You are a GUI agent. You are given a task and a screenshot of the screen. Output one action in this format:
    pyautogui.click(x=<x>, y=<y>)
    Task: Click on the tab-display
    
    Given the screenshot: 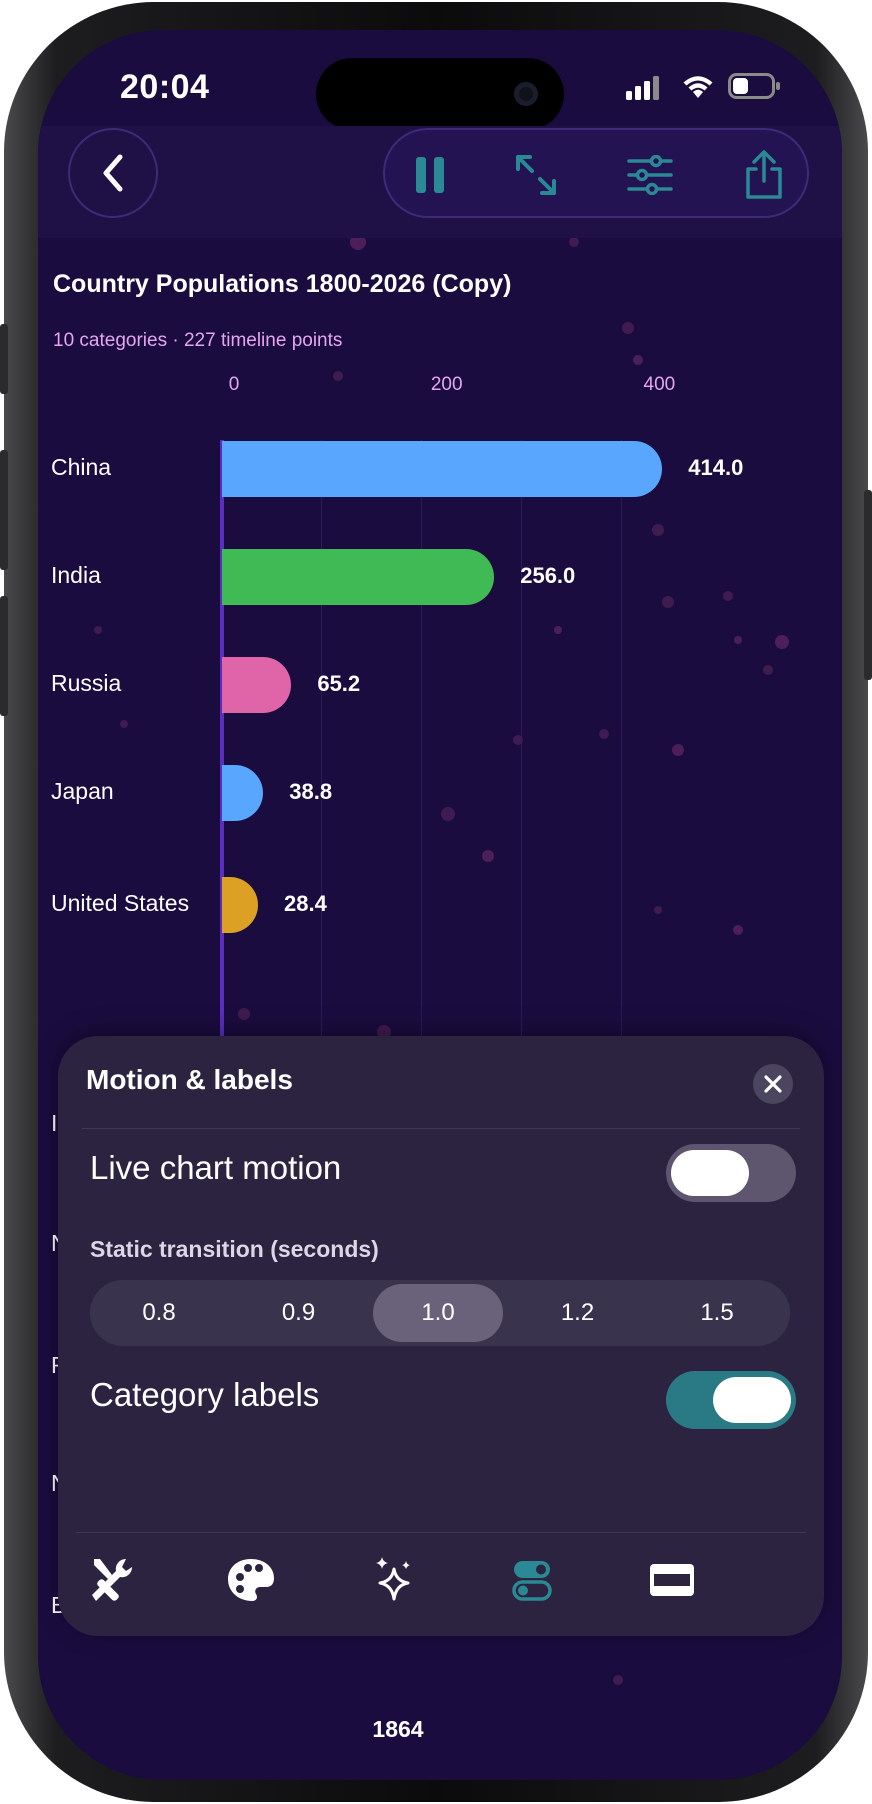 What is the action you would take?
    pyautogui.click(x=672, y=1580)
    